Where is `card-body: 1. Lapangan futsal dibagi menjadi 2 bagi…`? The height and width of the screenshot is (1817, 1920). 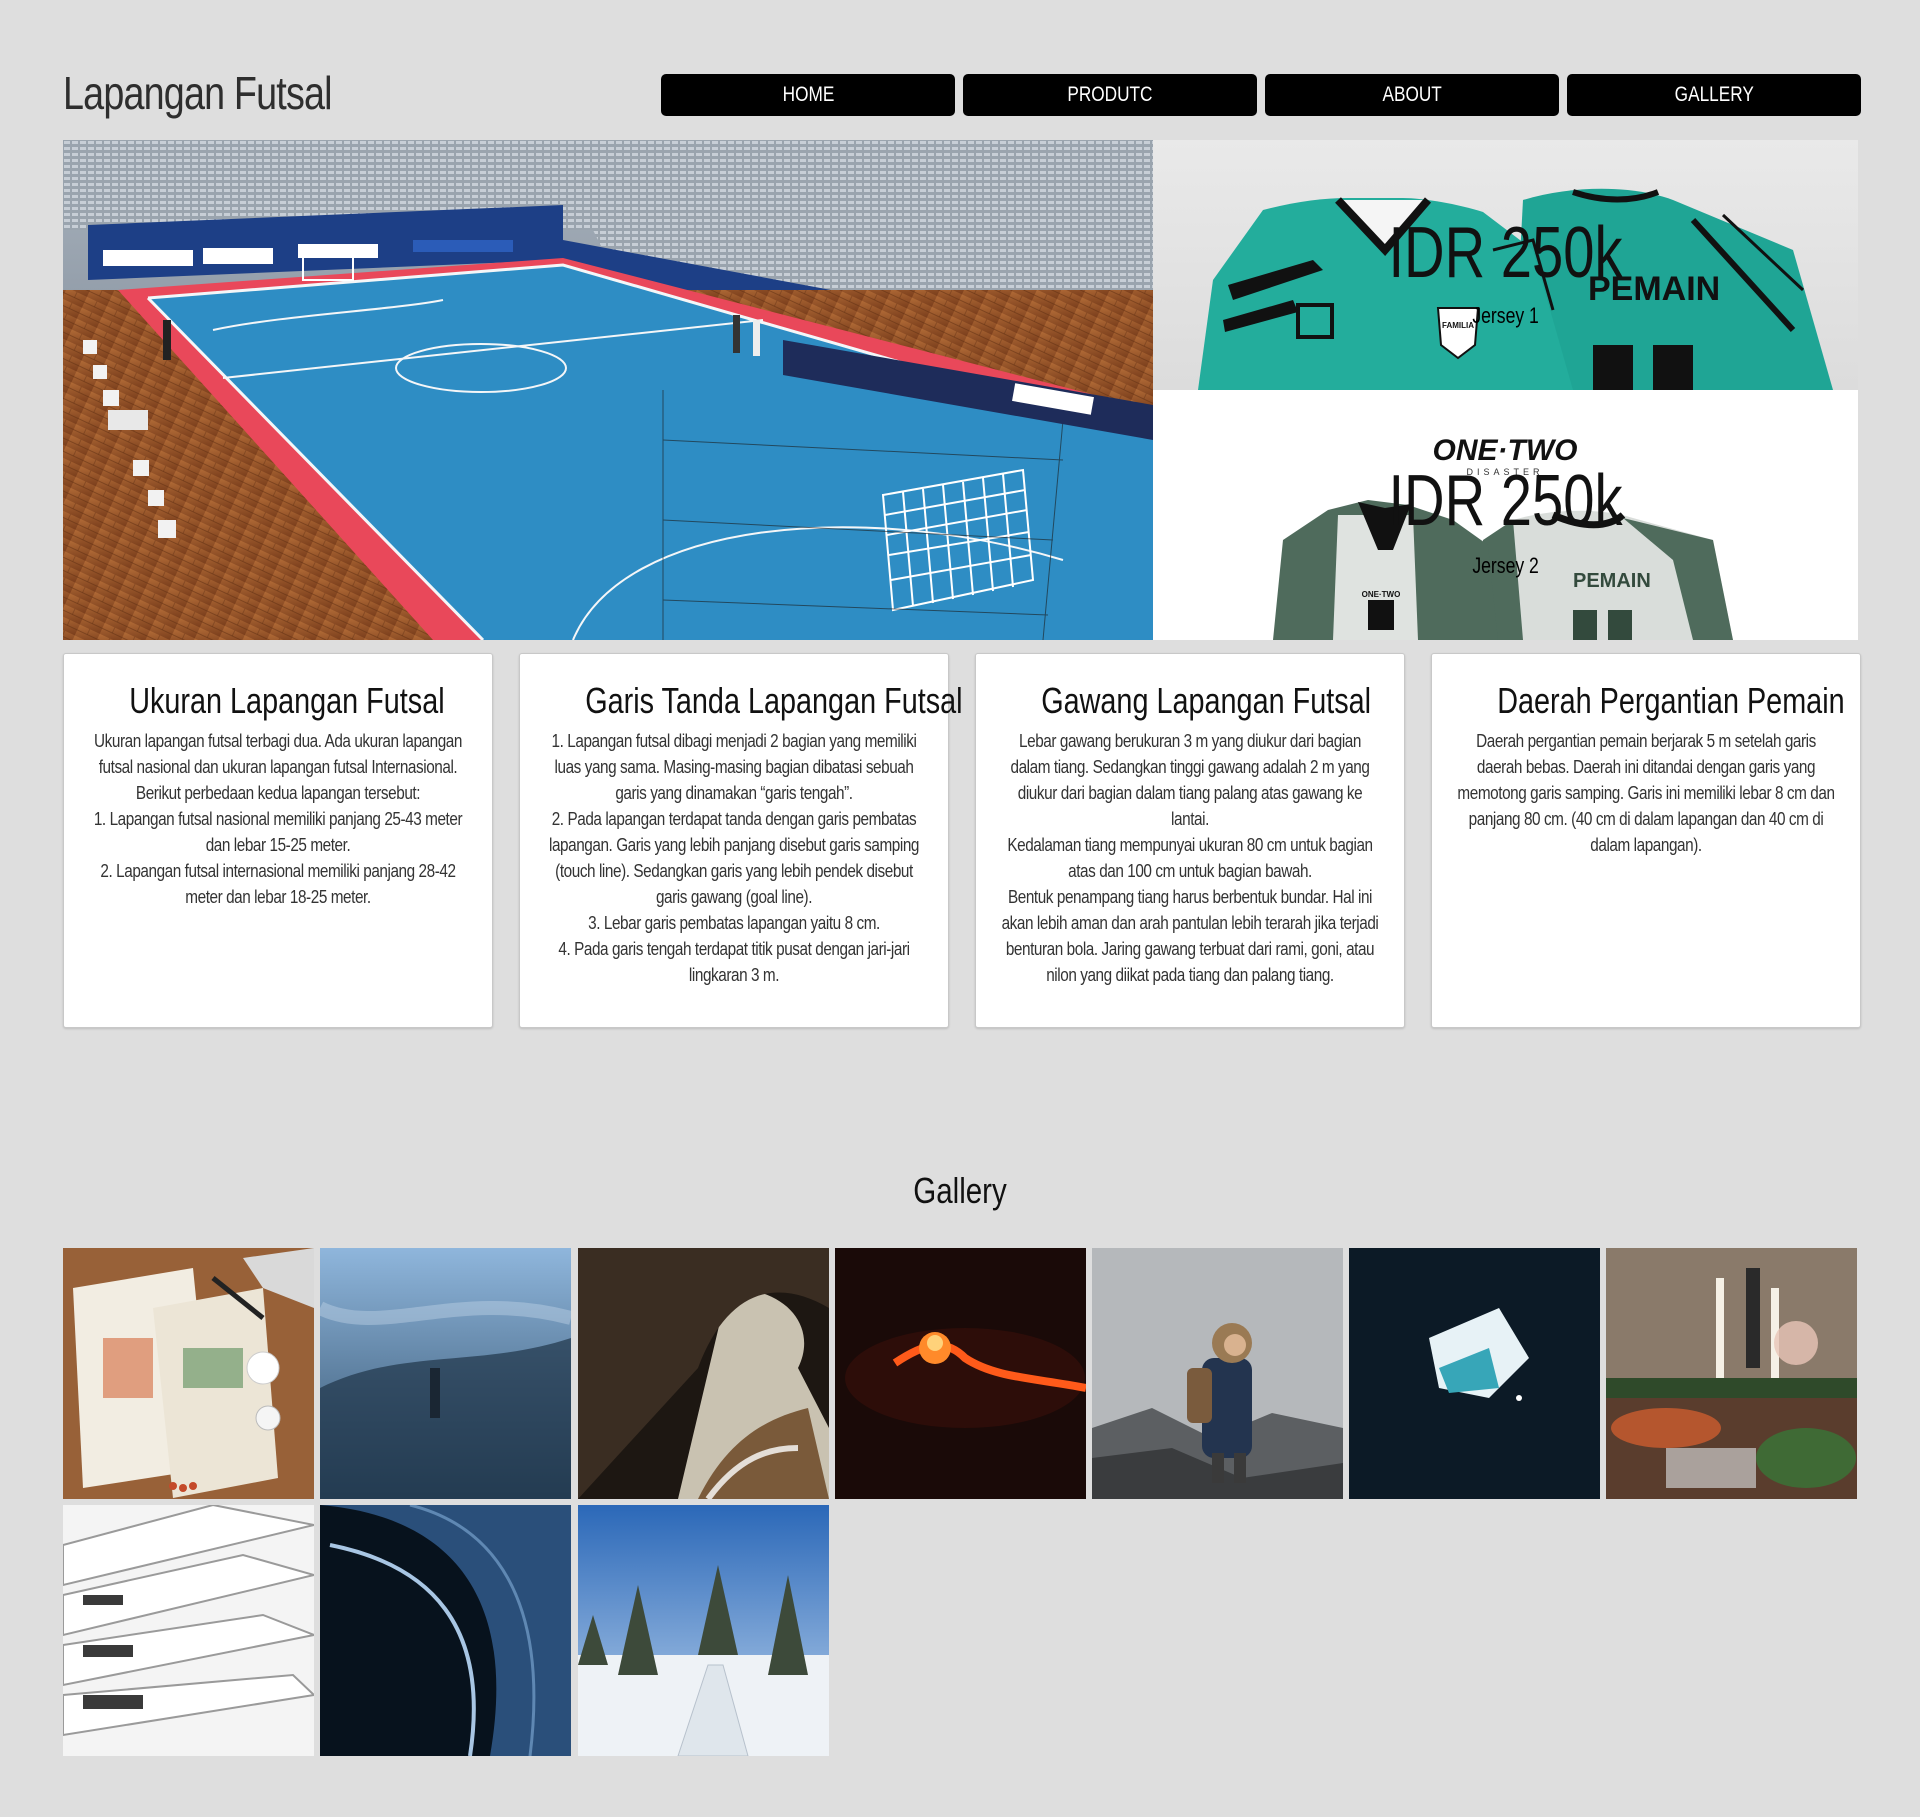 card-body: 1. Lapangan futsal dibagi menjadi 2 bagi… is located at coordinates (734, 858).